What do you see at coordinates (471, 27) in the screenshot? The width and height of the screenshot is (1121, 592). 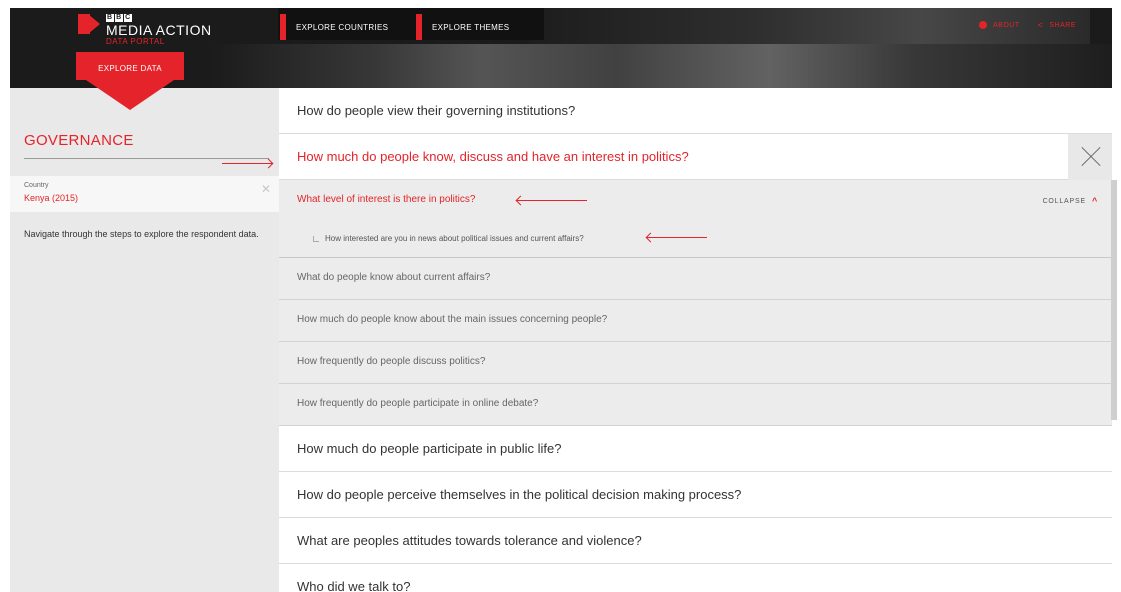 I see `nav-label: EXPLORE THEMES` at bounding box center [471, 27].